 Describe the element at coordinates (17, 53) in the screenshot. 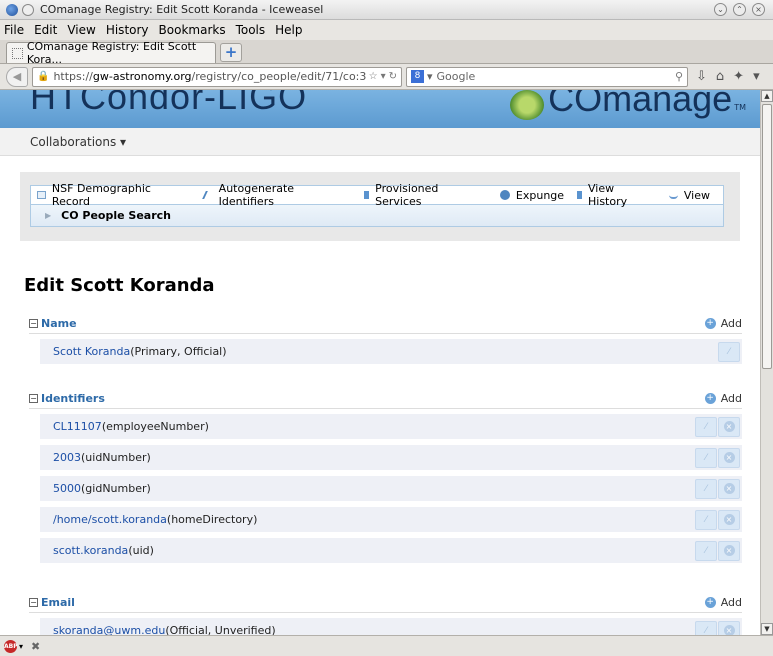

I see `page-favicon-icon` at that location.